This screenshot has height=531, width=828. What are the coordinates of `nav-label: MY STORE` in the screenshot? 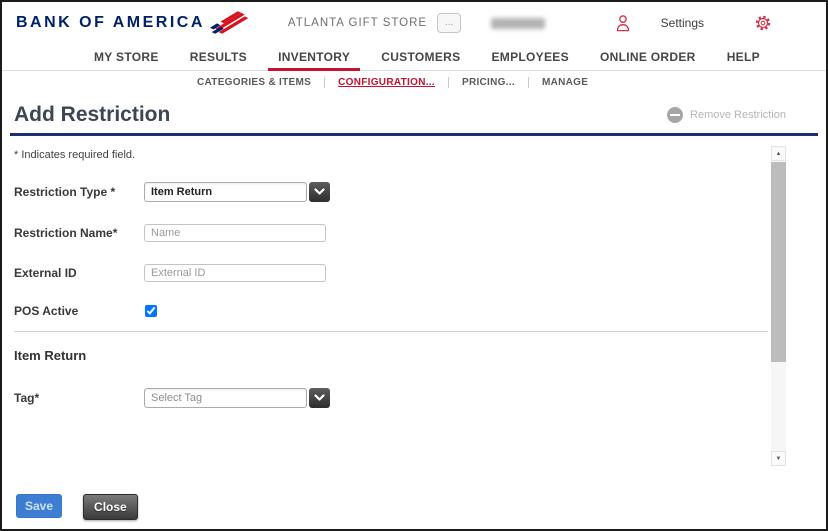 It's located at (126, 57).